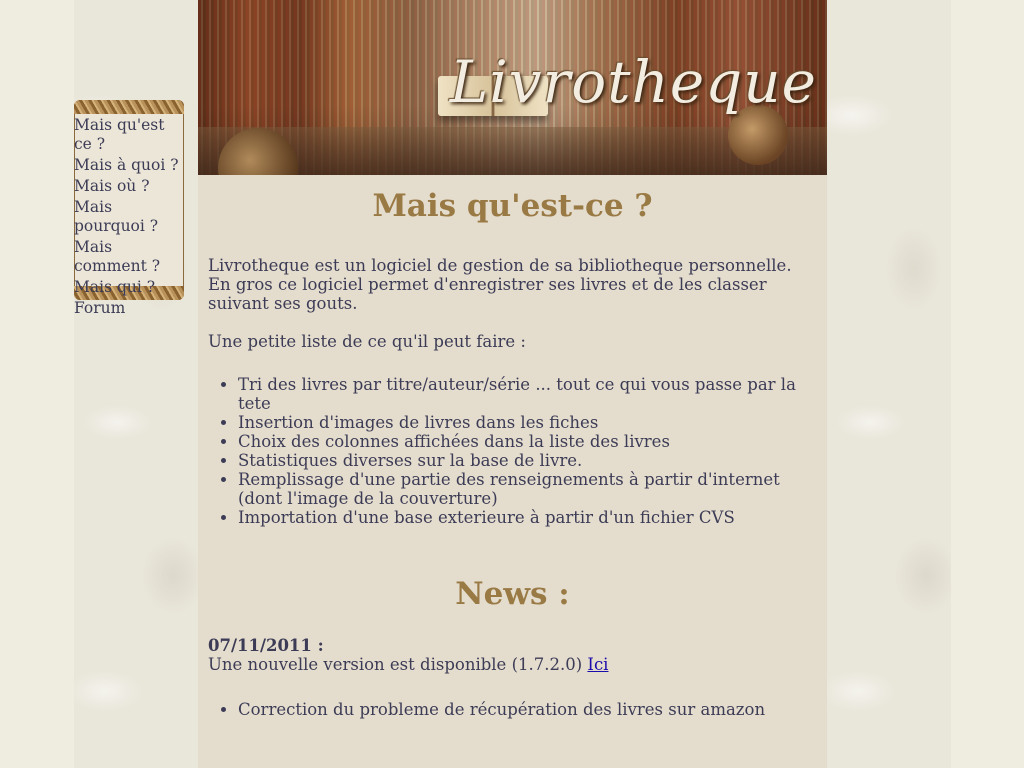 This screenshot has height=768, width=1024. I want to click on menu-item-qui: Mais qui ?, so click(130, 287).